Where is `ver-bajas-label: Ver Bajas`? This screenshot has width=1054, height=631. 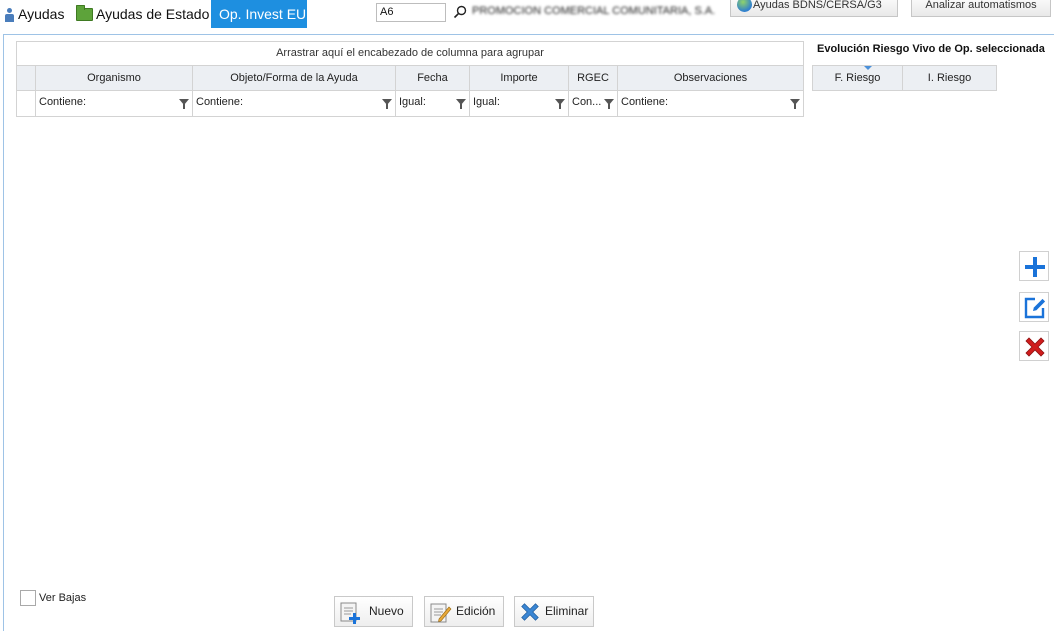 ver-bajas-label: Ver Bajas is located at coordinates (63, 598).